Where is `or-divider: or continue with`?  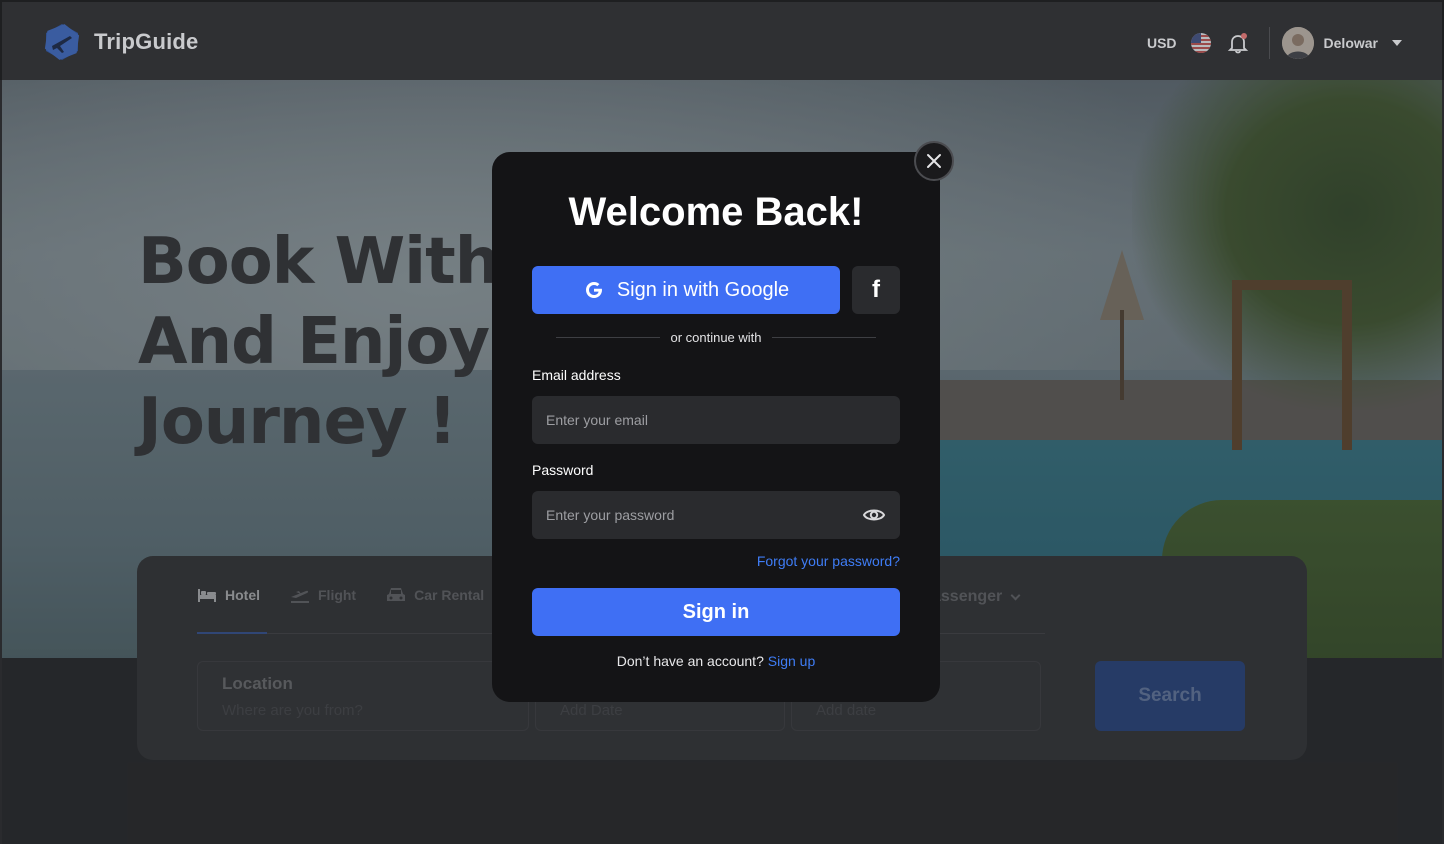
or-divider: or continue with is located at coordinates (716, 337).